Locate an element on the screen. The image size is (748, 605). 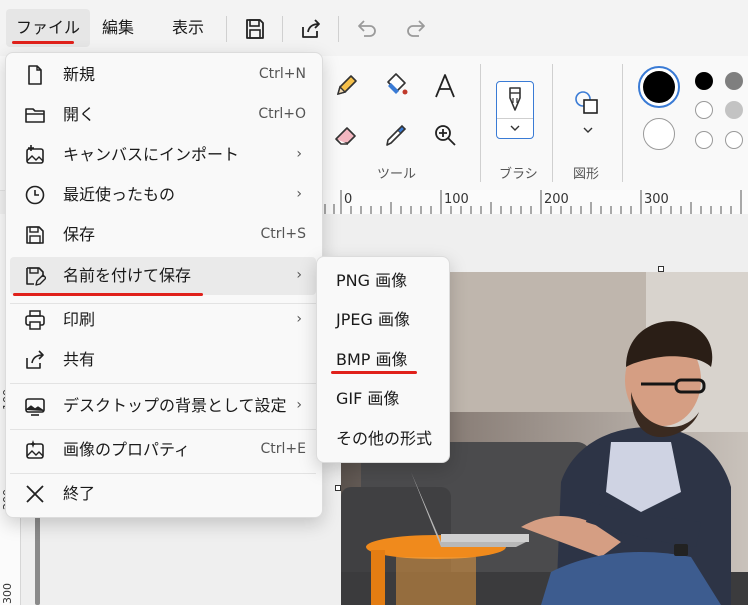
color-picker-icon is located at coordinates (396, 135).